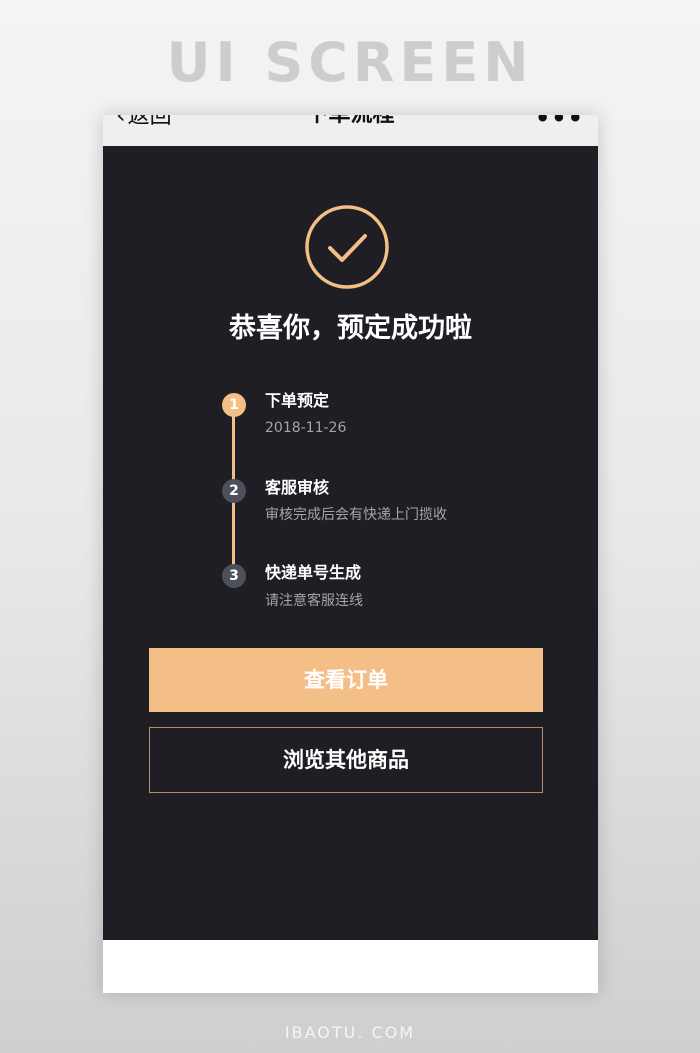 This screenshot has width=700, height=1053. Describe the element at coordinates (297, 400) in the screenshot. I see `step-title-1: 下单预定` at that location.